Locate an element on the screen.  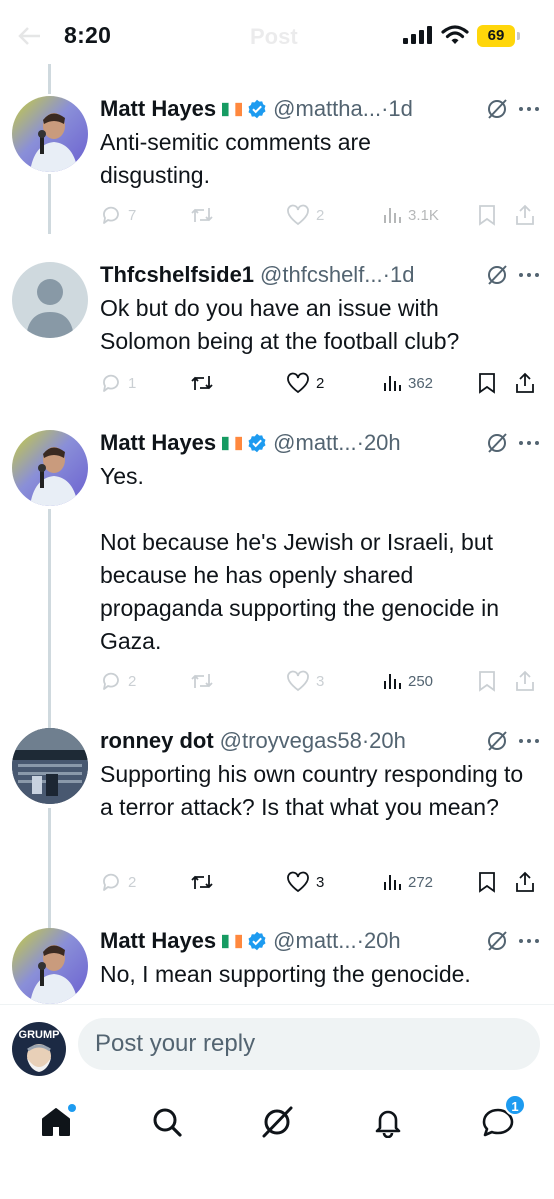
author-name: ronney dot is located at coordinates (157, 741).